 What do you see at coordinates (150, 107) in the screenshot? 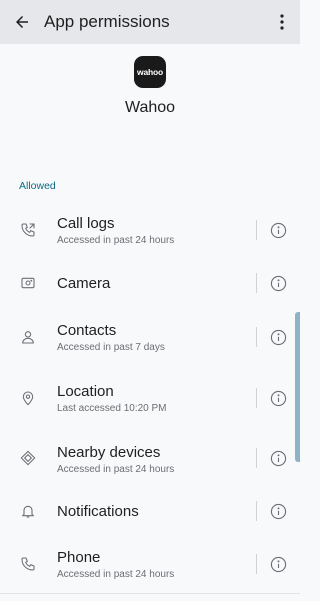
I see `app-name: Wahoo` at bounding box center [150, 107].